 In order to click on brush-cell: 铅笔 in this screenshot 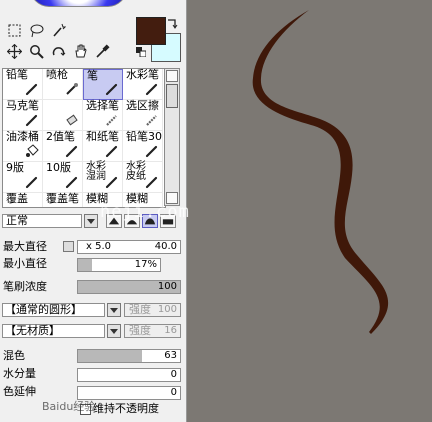, I will do `click(23, 84)`.